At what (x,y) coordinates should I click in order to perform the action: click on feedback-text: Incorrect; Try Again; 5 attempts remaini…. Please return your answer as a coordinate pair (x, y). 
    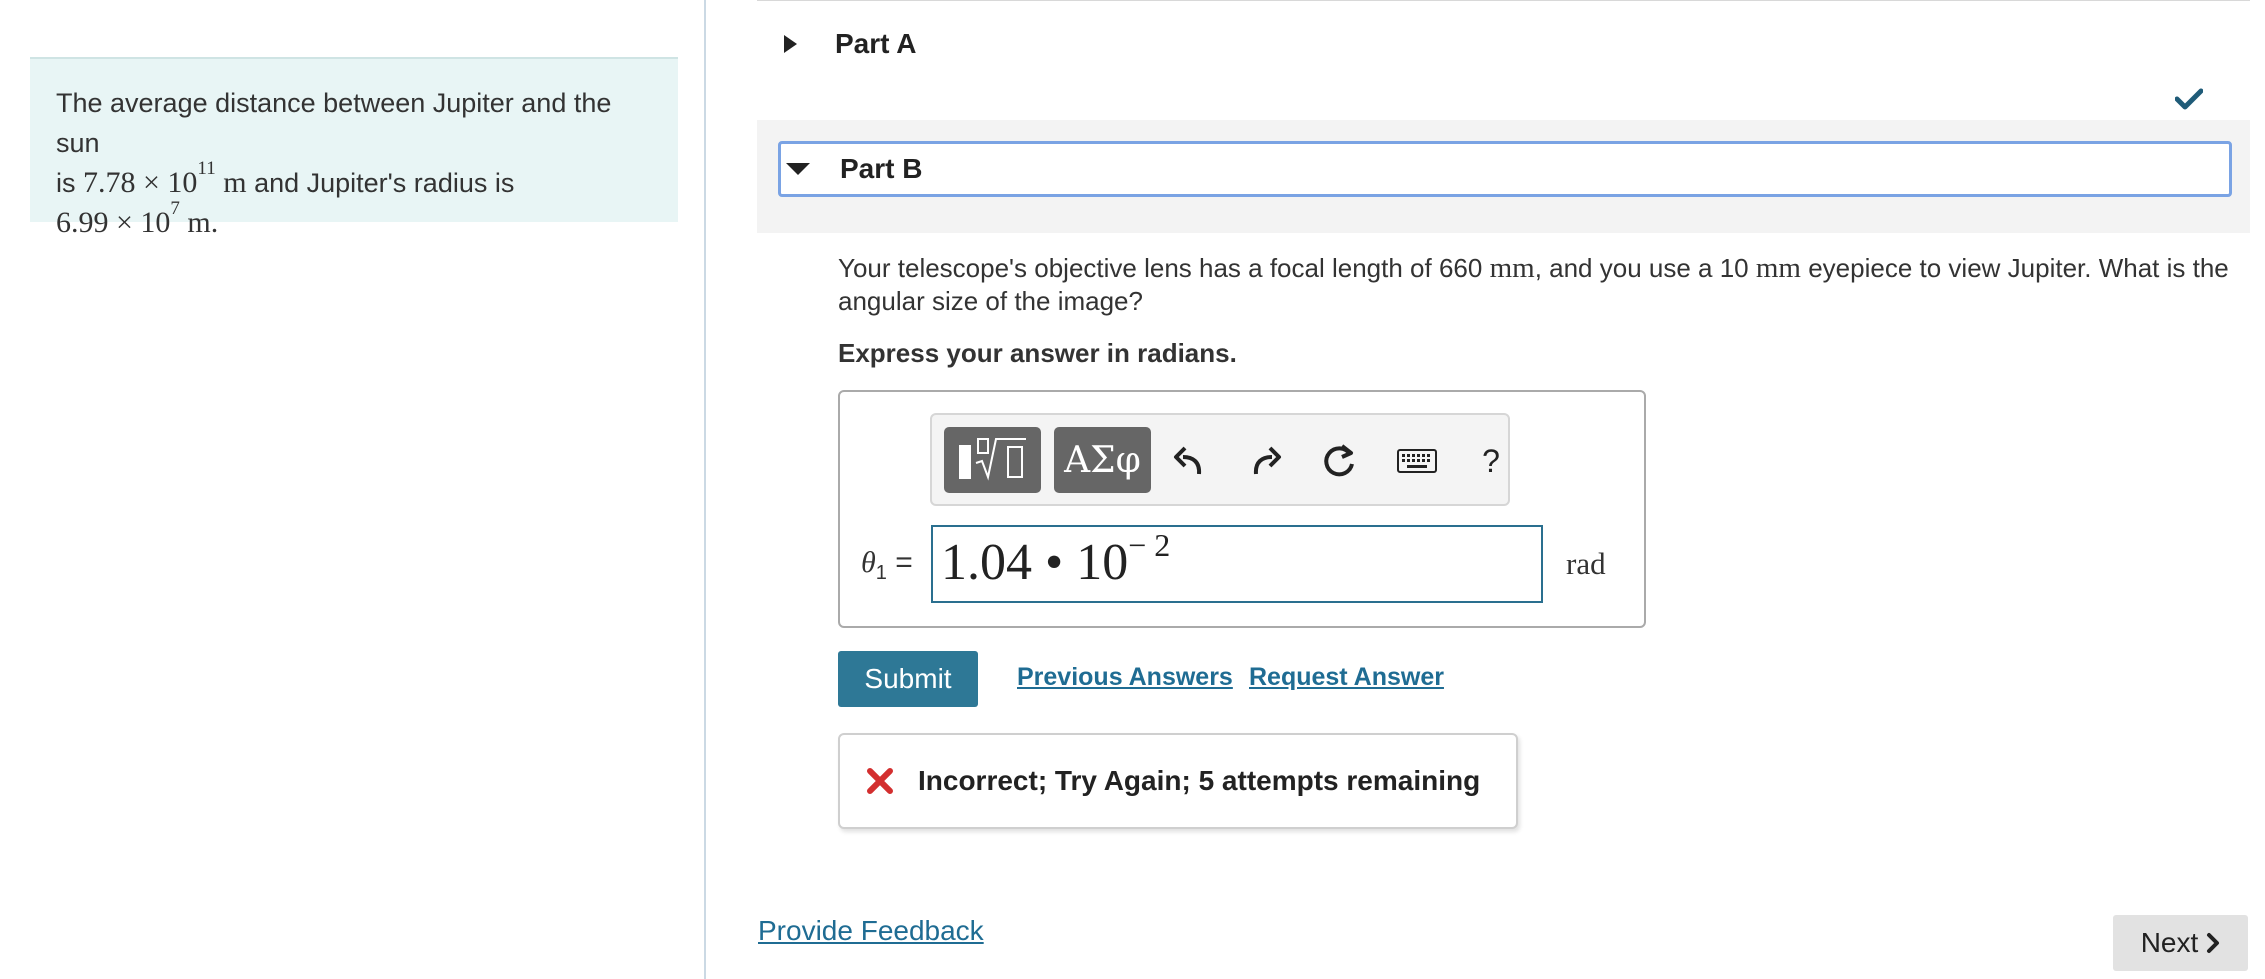
    Looking at the image, I should click on (1199, 780).